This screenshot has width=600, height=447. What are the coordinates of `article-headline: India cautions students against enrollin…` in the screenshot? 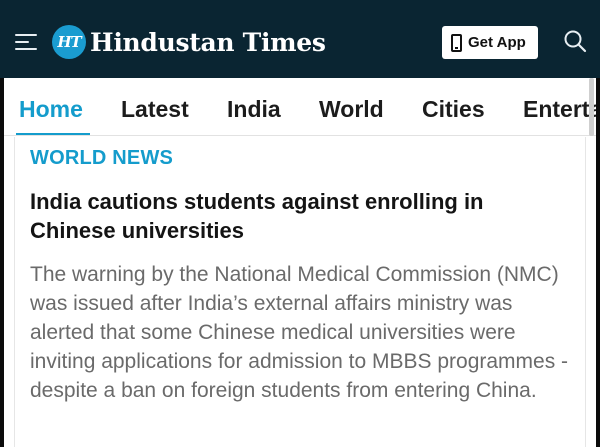 It's located at (300, 216).